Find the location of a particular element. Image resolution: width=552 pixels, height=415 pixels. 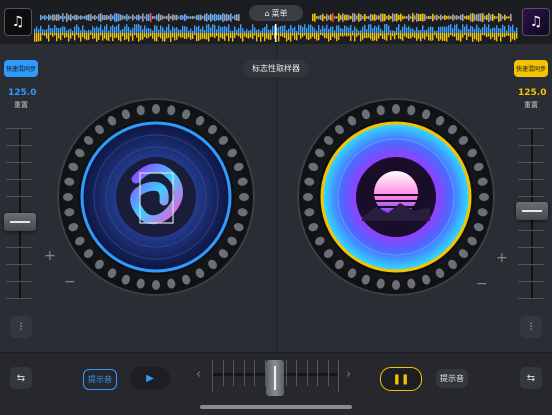

left-sync-button: 快速混同步 is located at coordinates (21, 68).